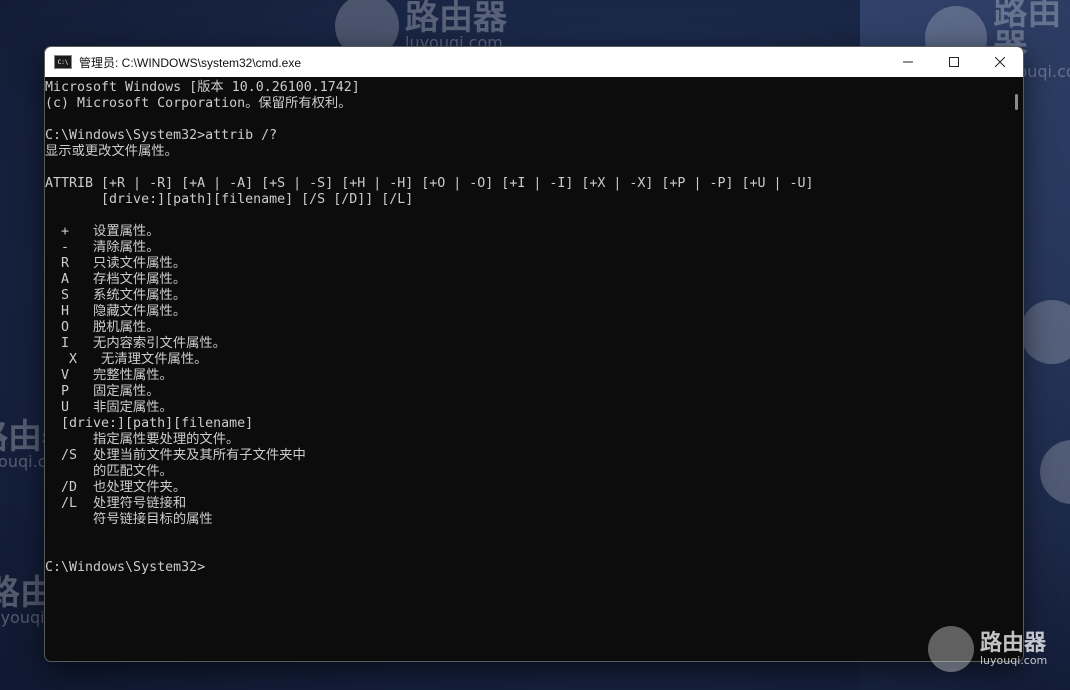 This screenshot has height=690, width=1070. What do you see at coordinates (175, 455) in the screenshot?
I see `console-line: /S 处理当前文件夹及其所有子文件夹中` at bounding box center [175, 455].